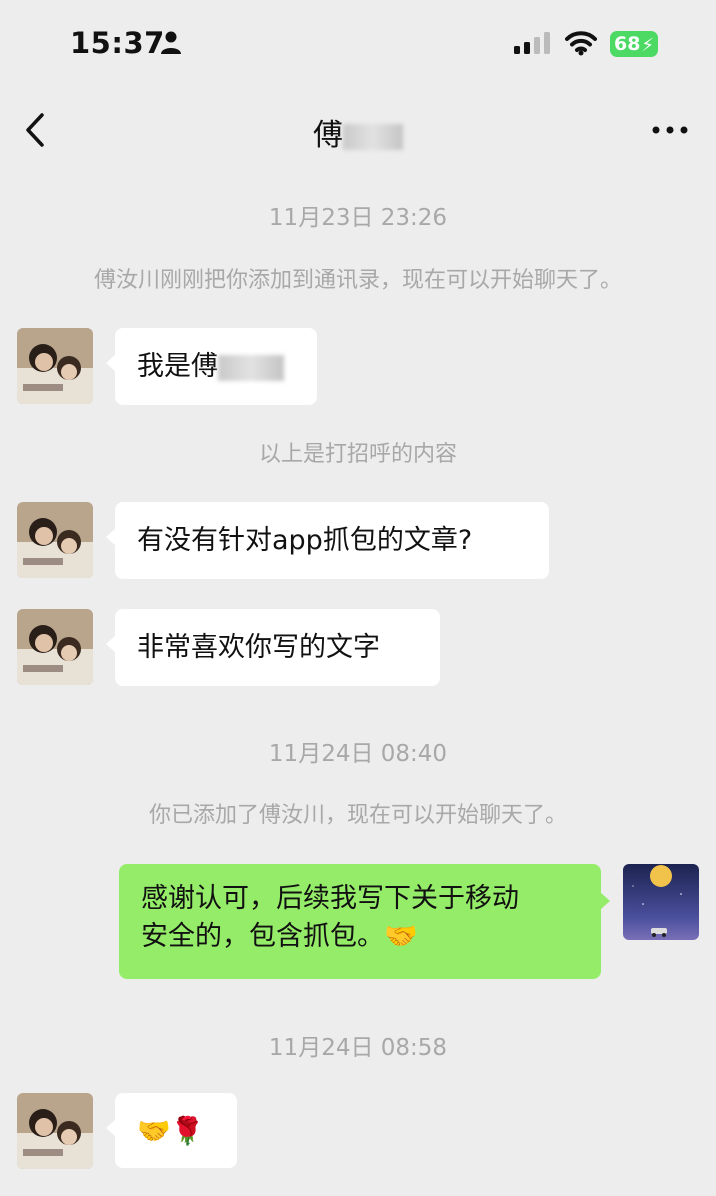 Image resolution: width=716 pixels, height=1196 pixels. Describe the element at coordinates (357, 280) in the screenshot. I see `system-message: 傅汝川刚刚把你添加到通讯录，现在可以开始聊天了。` at that location.